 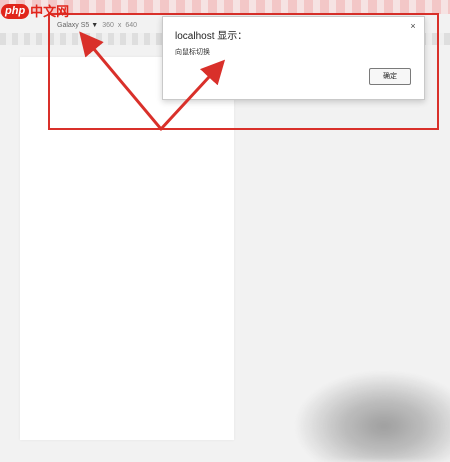 I want to click on dialog-message: 向鼠标切换, so click(x=192, y=52).